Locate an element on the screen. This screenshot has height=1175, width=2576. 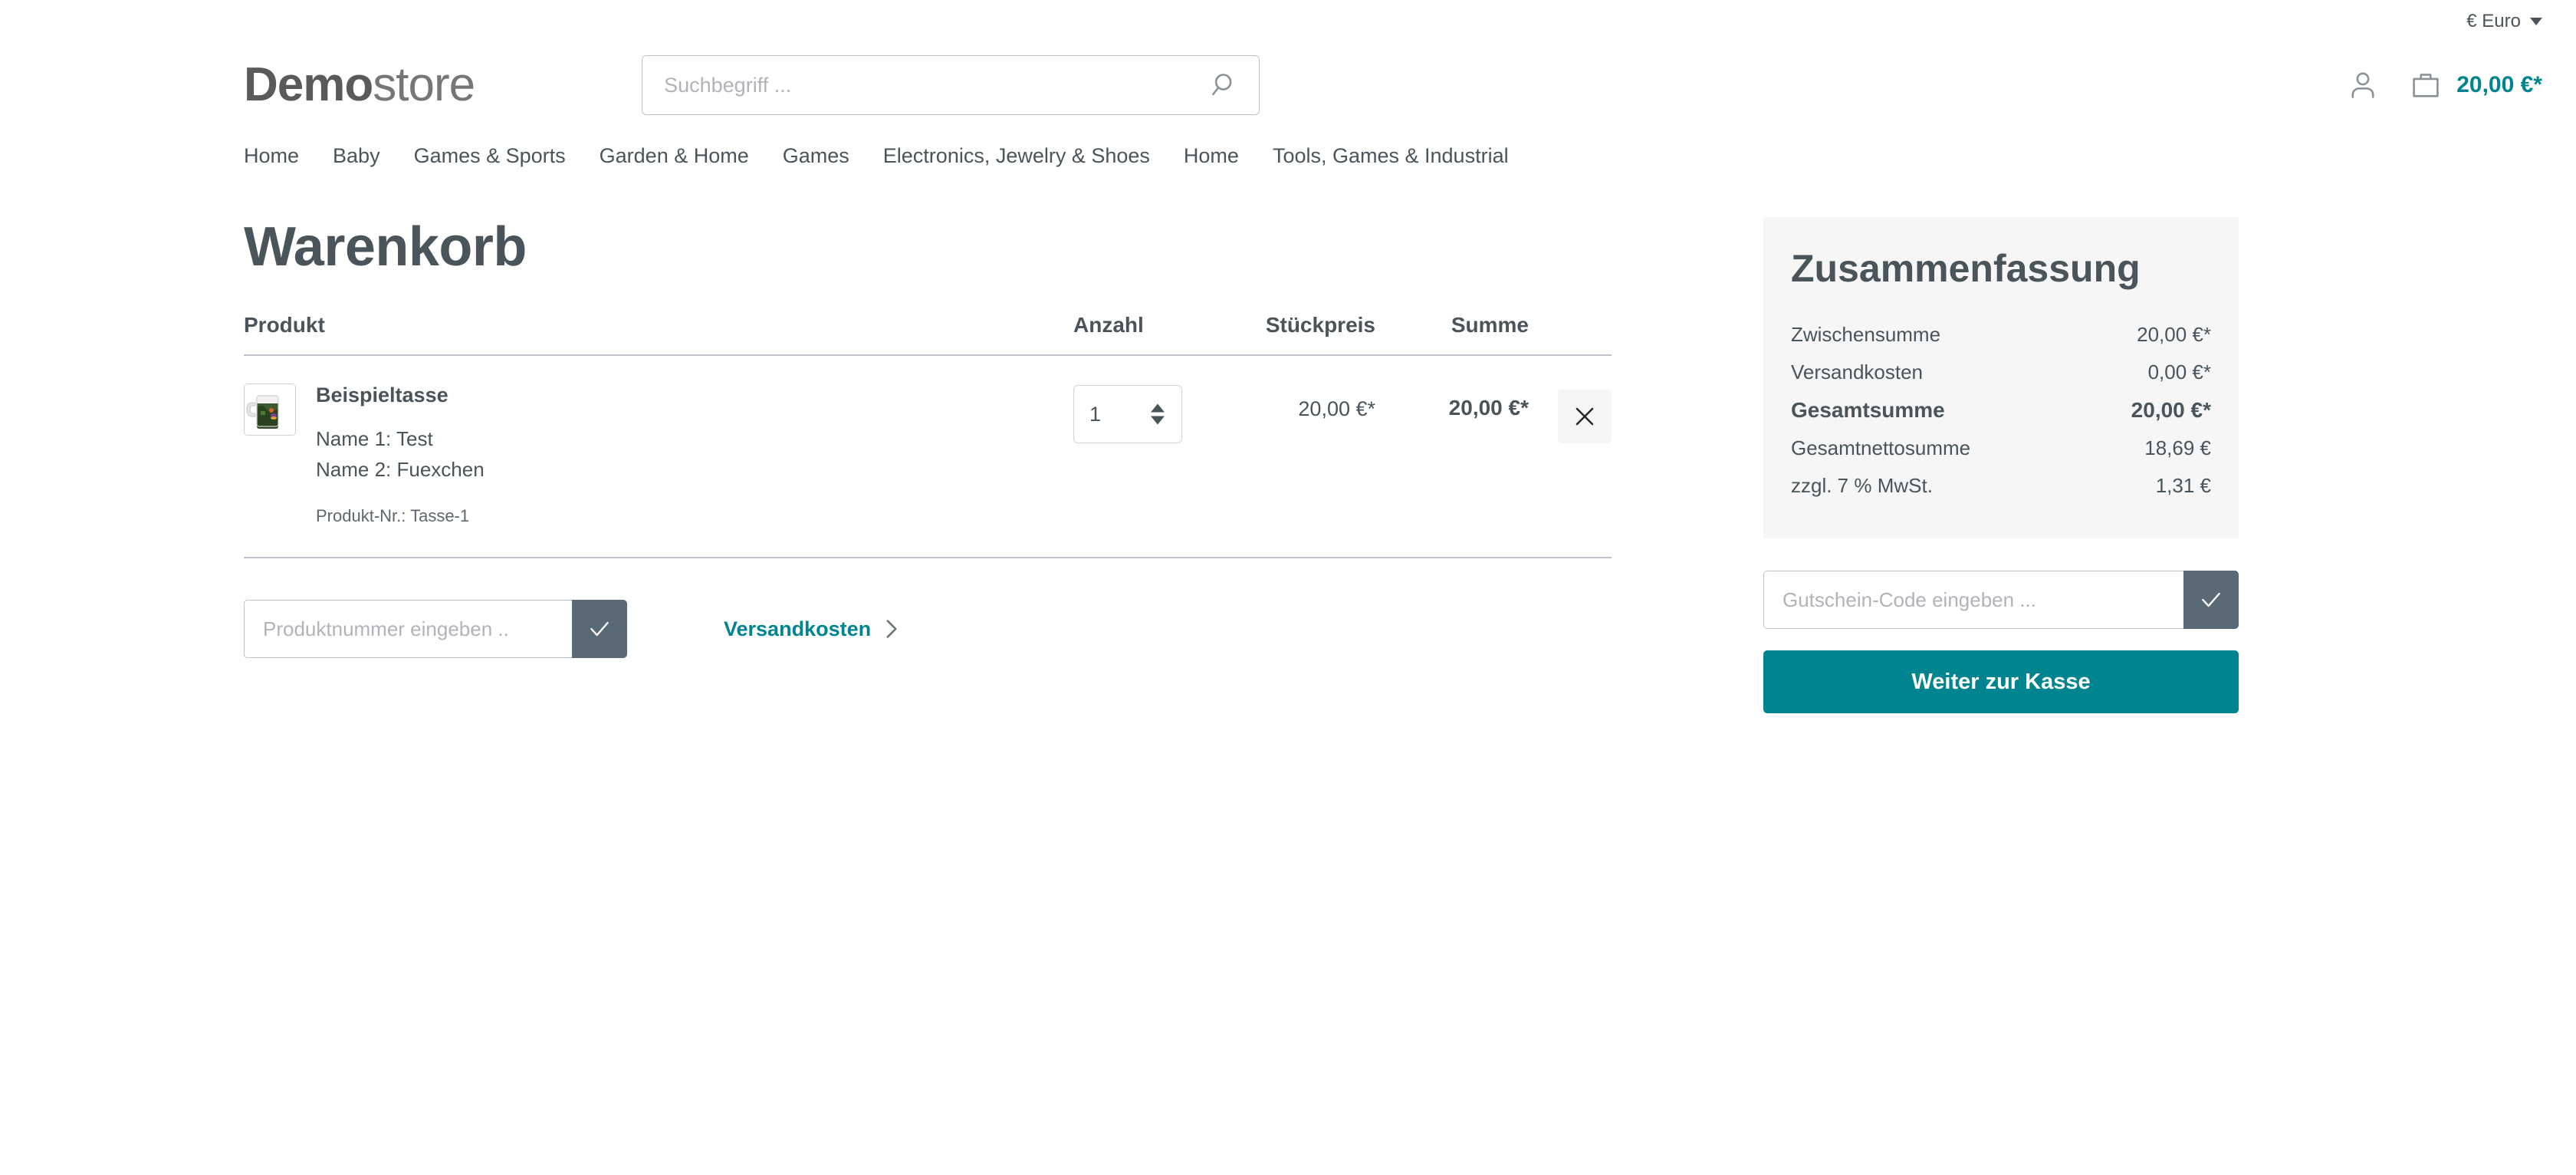
product-number: Produkt-Nr.: Tasse-1 is located at coordinates (393, 516).